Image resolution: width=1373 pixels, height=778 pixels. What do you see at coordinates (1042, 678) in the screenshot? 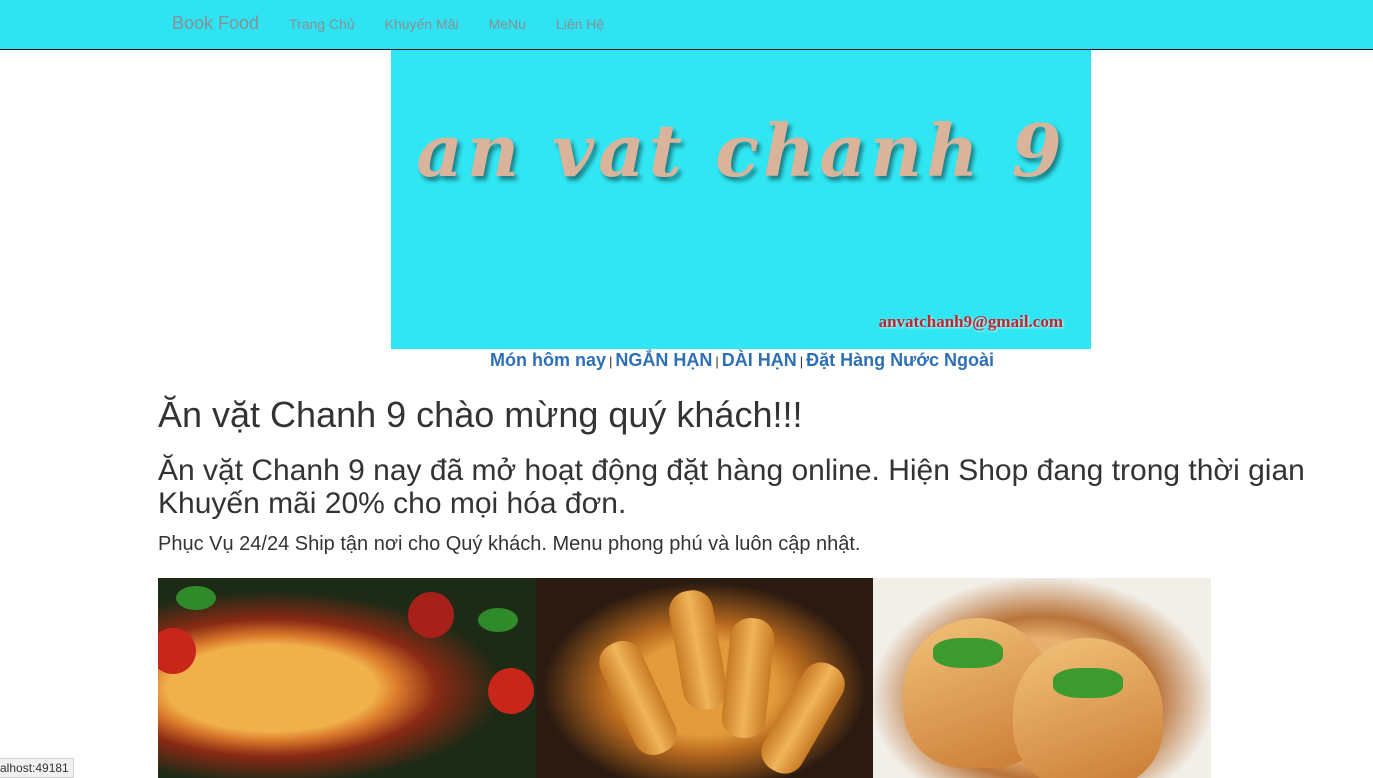
I see `banh-mi-photo` at bounding box center [1042, 678].